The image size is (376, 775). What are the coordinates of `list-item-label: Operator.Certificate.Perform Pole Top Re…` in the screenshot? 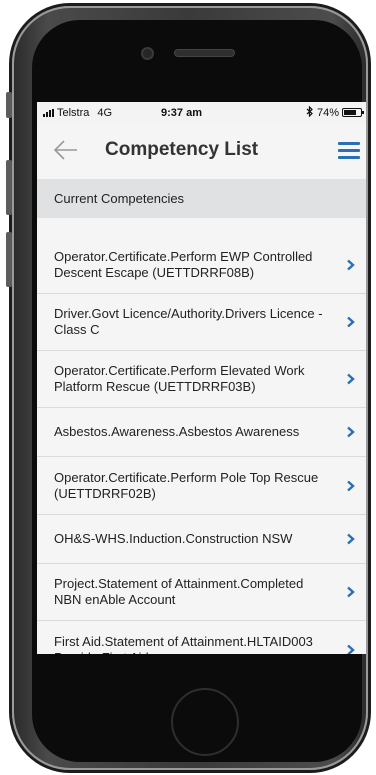 It's located at (186, 485).